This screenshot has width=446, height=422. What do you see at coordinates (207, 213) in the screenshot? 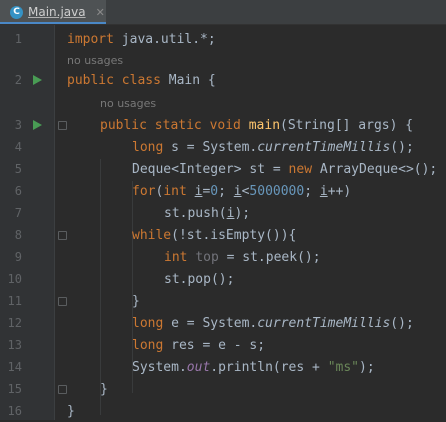
I see `code-text: st.push(i);` at bounding box center [207, 213].